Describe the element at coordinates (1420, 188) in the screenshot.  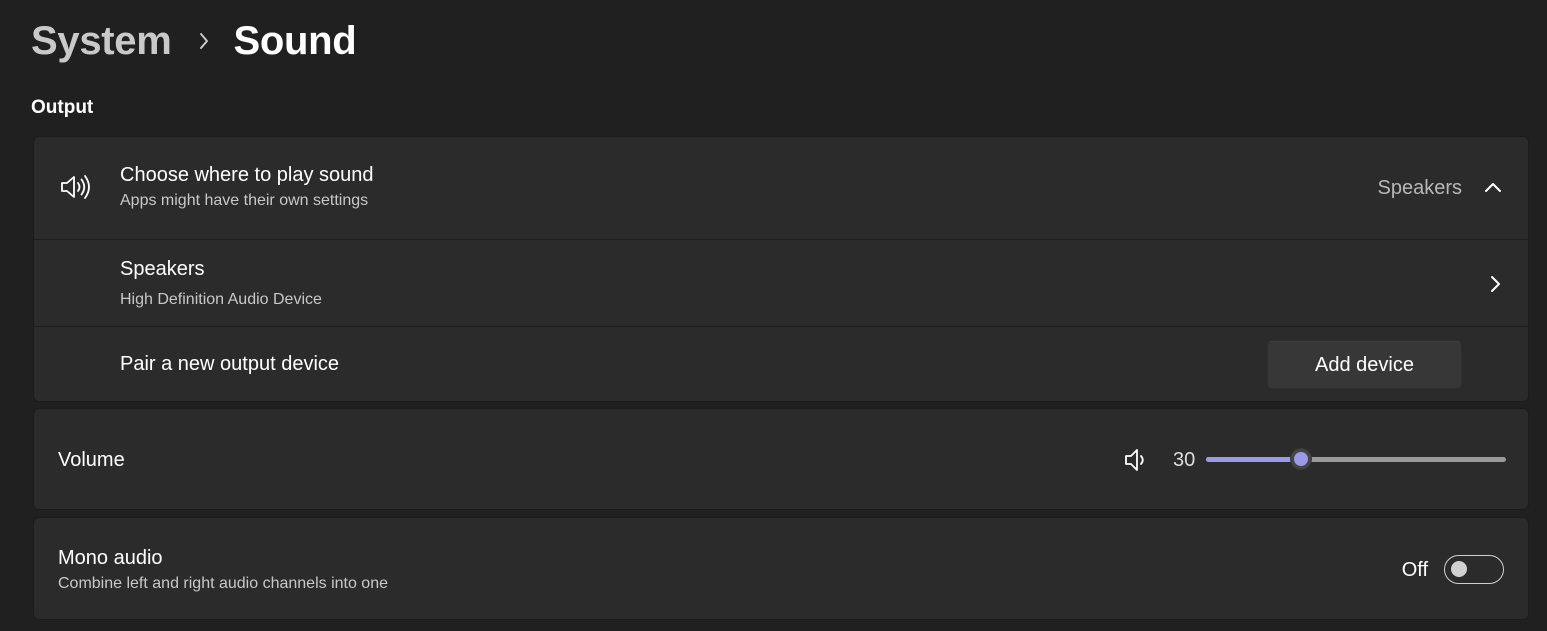
I see `selected-output-value: Speakers` at that location.